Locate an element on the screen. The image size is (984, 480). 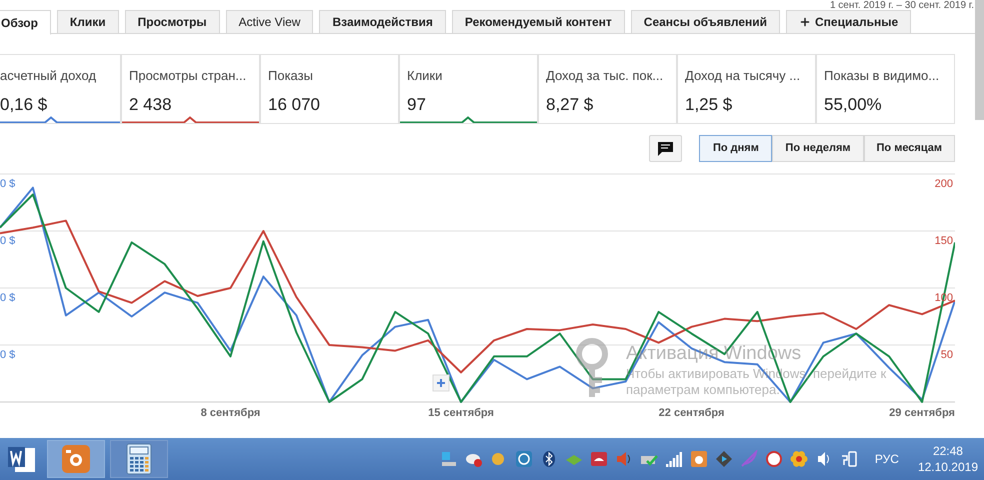
tab: Обзор is located at coordinates (25, 22).